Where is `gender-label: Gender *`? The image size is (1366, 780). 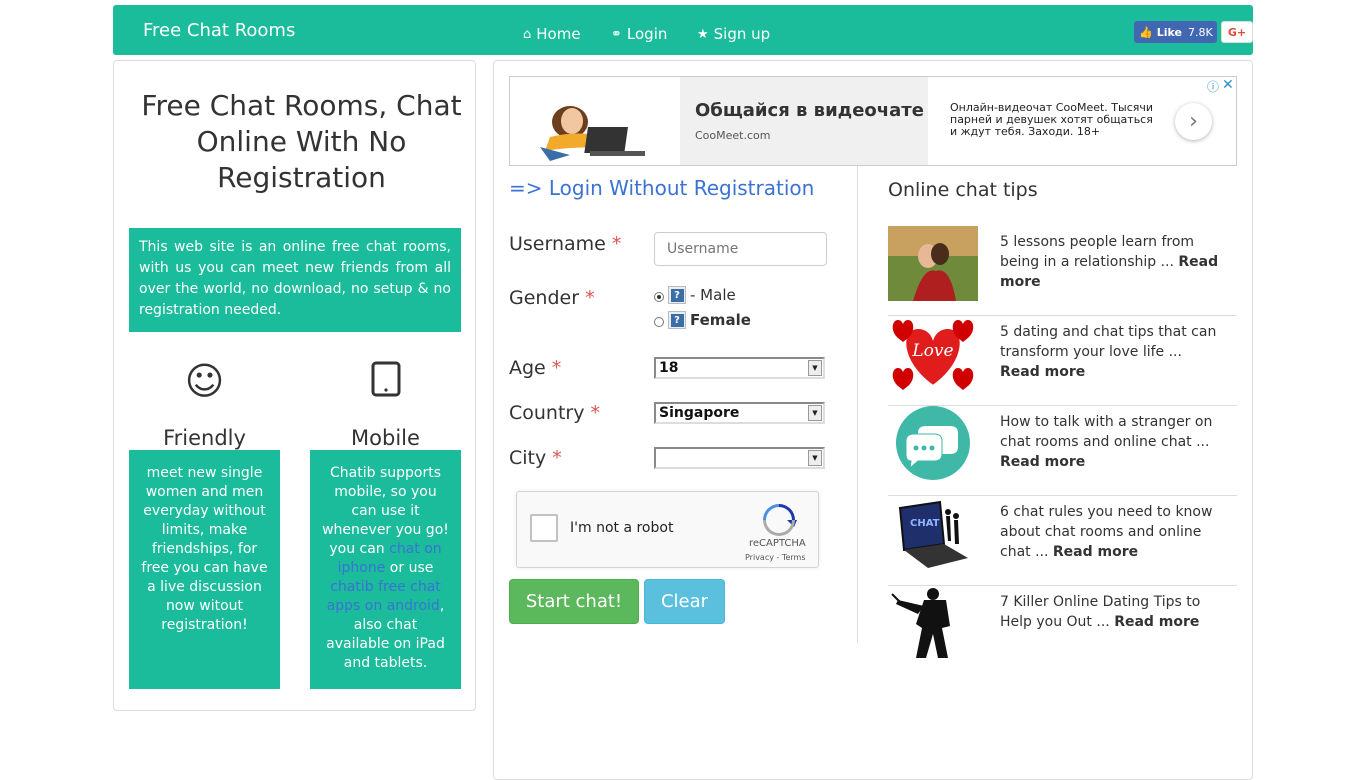 gender-label: Gender * is located at coordinates (552, 298).